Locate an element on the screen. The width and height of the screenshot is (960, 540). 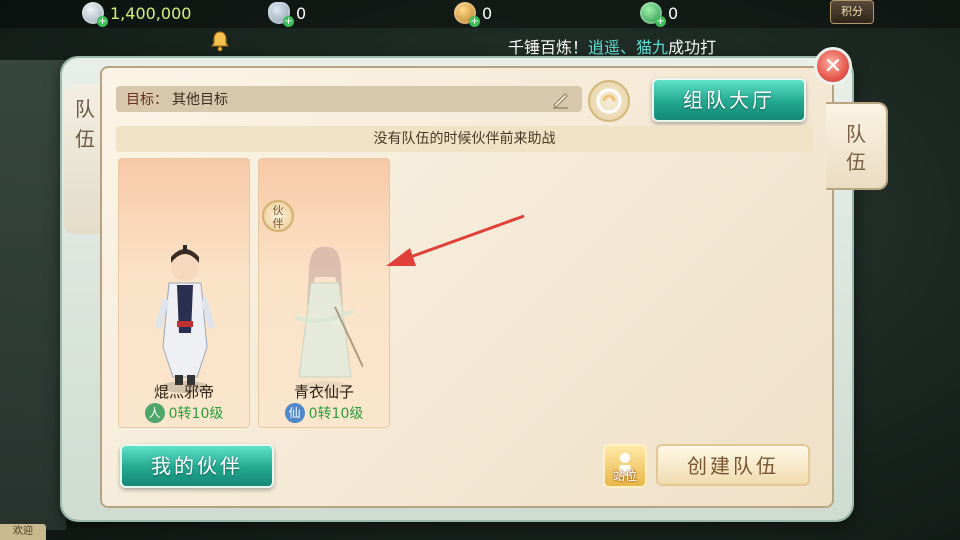
ingot-resource: + 0 is located at coordinates (287, 14).